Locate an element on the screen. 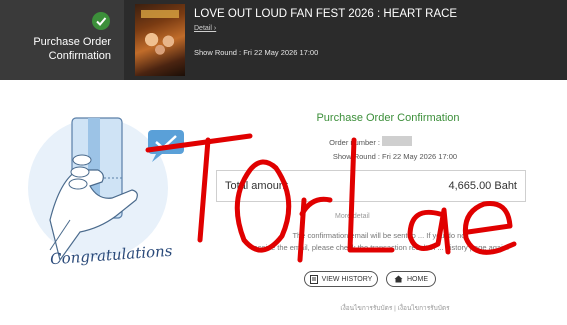  total-amount-box: Total amount 4,665.00 Baht is located at coordinates (371, 186).